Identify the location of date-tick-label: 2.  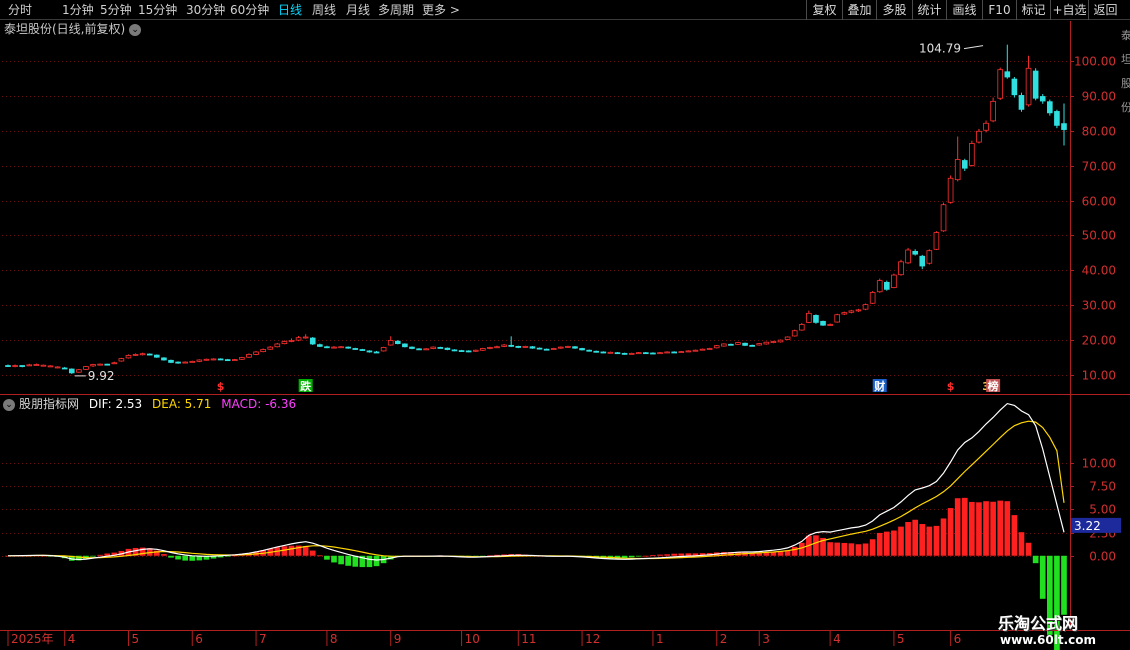
(724, 639).